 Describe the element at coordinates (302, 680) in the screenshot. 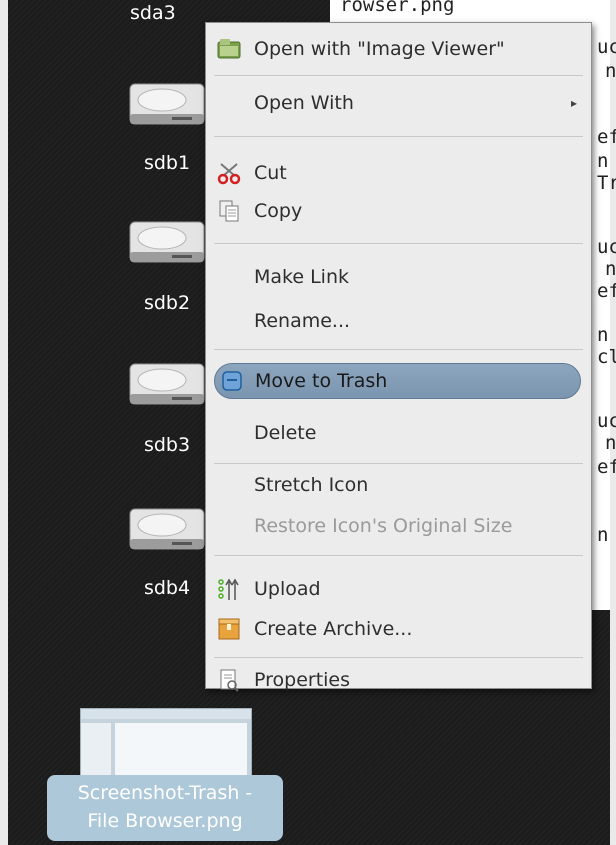

I see `menu-item-label: Properties` at that location.